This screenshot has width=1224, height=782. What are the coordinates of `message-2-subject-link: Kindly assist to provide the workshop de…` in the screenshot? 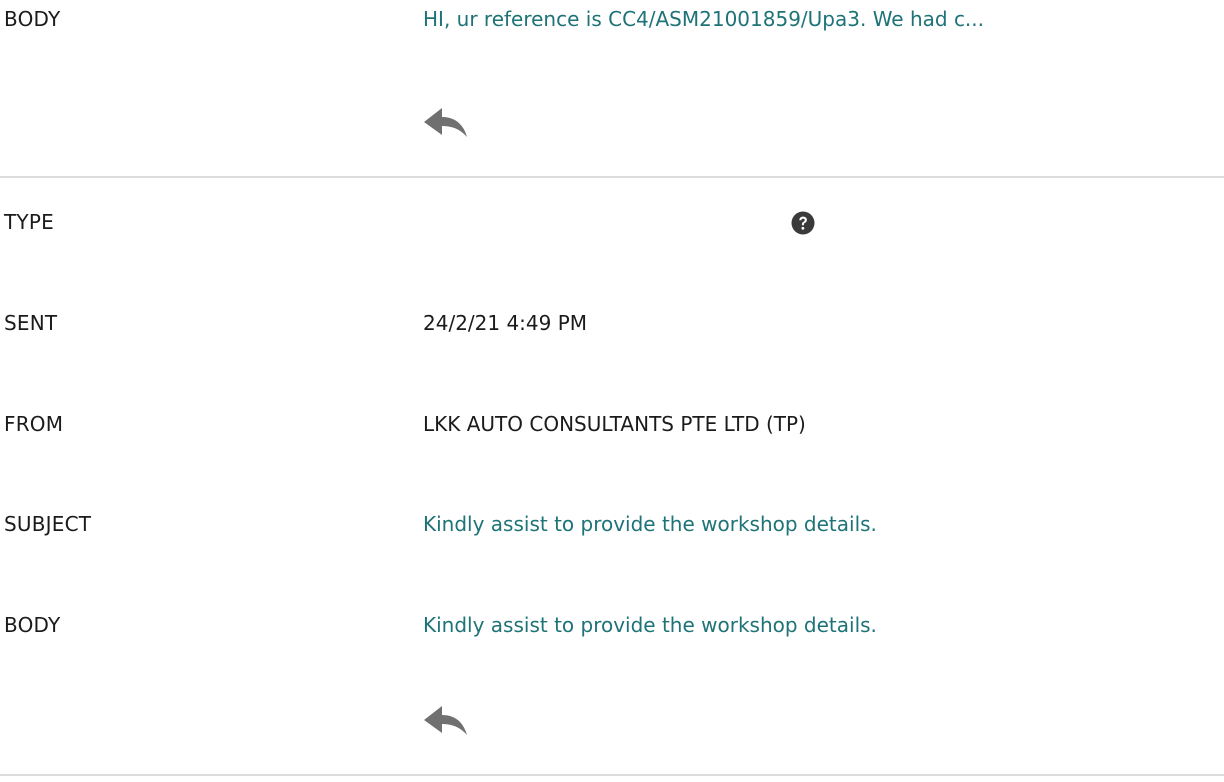 It's located at (650, 524).